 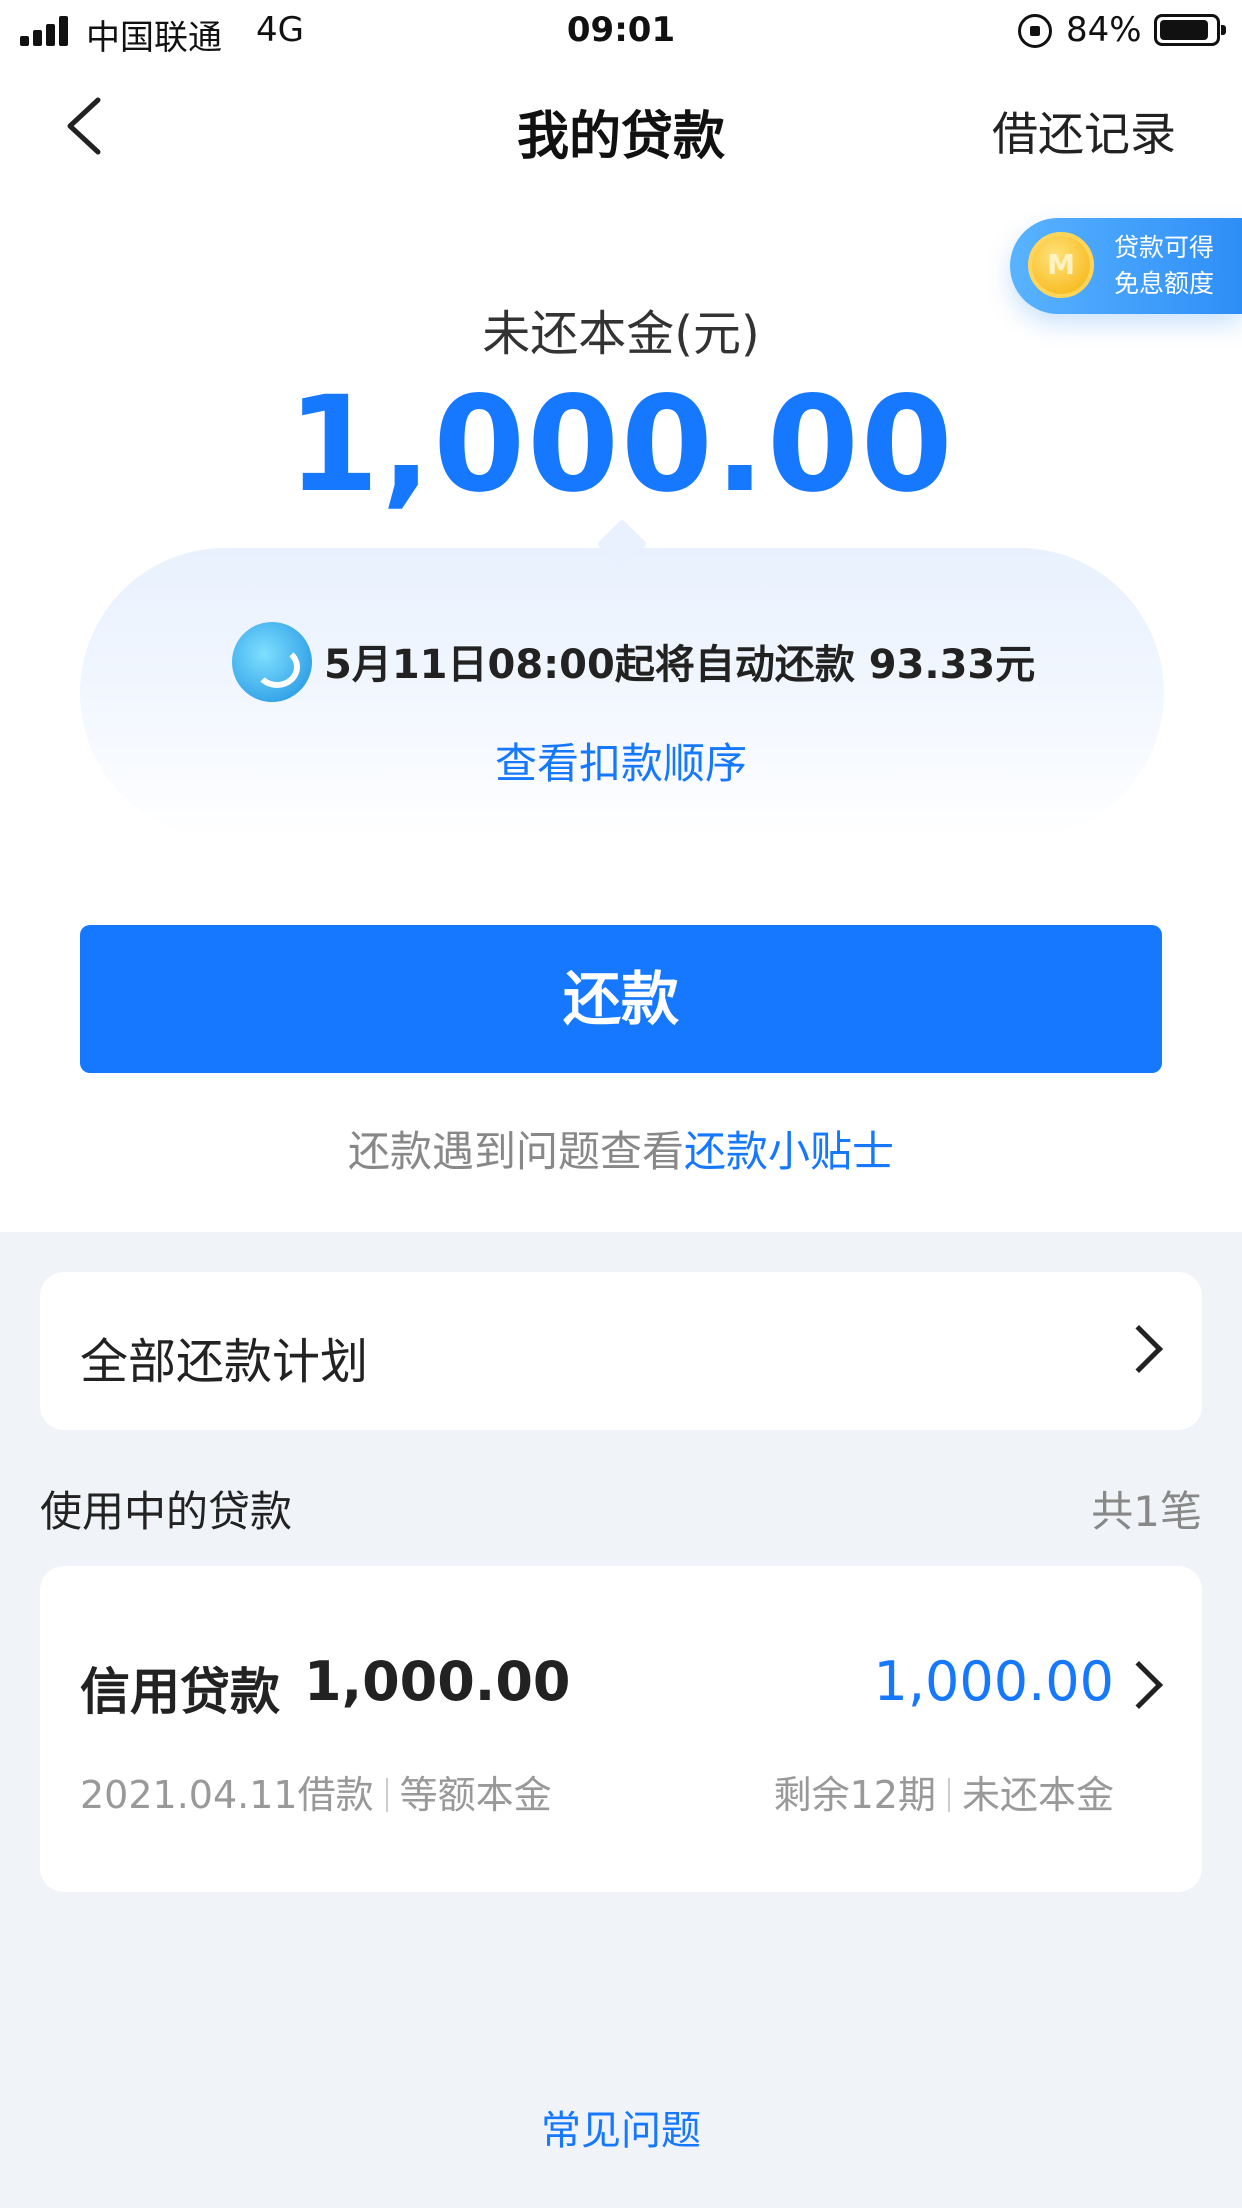 I want to click on status-time: 09:01, so click(x=621, y=30).